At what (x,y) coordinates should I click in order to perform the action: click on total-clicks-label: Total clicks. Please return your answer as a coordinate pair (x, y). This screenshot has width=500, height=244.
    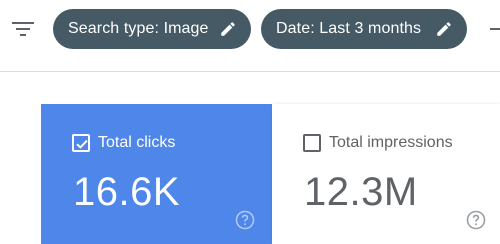
    Looking at the image, I should click on (137, 142).